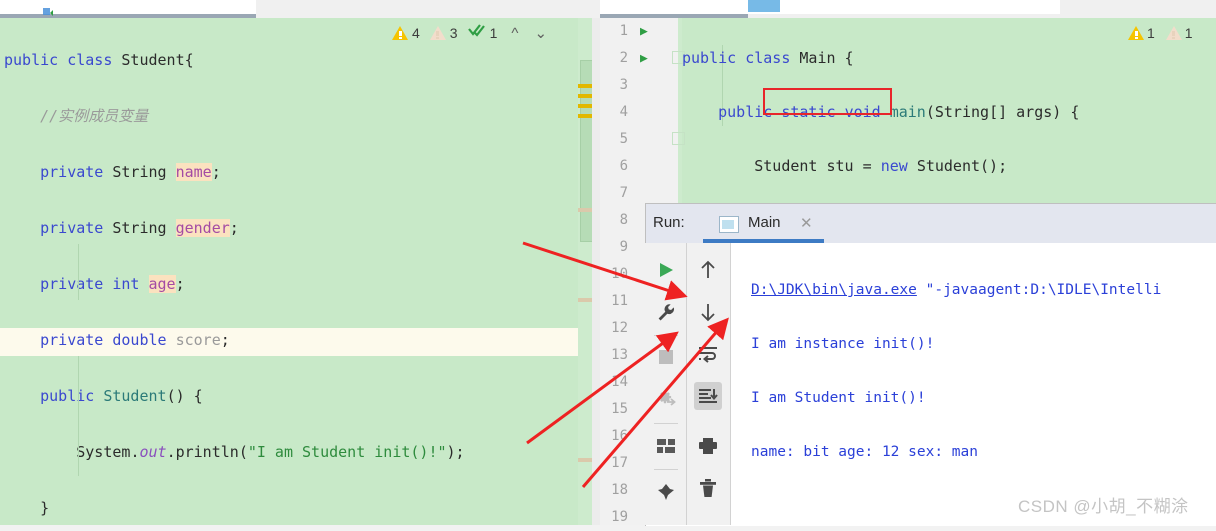 The height and width of the screenshot is (531, 1216). I want to click on line-number: 19, so click(619, 517).